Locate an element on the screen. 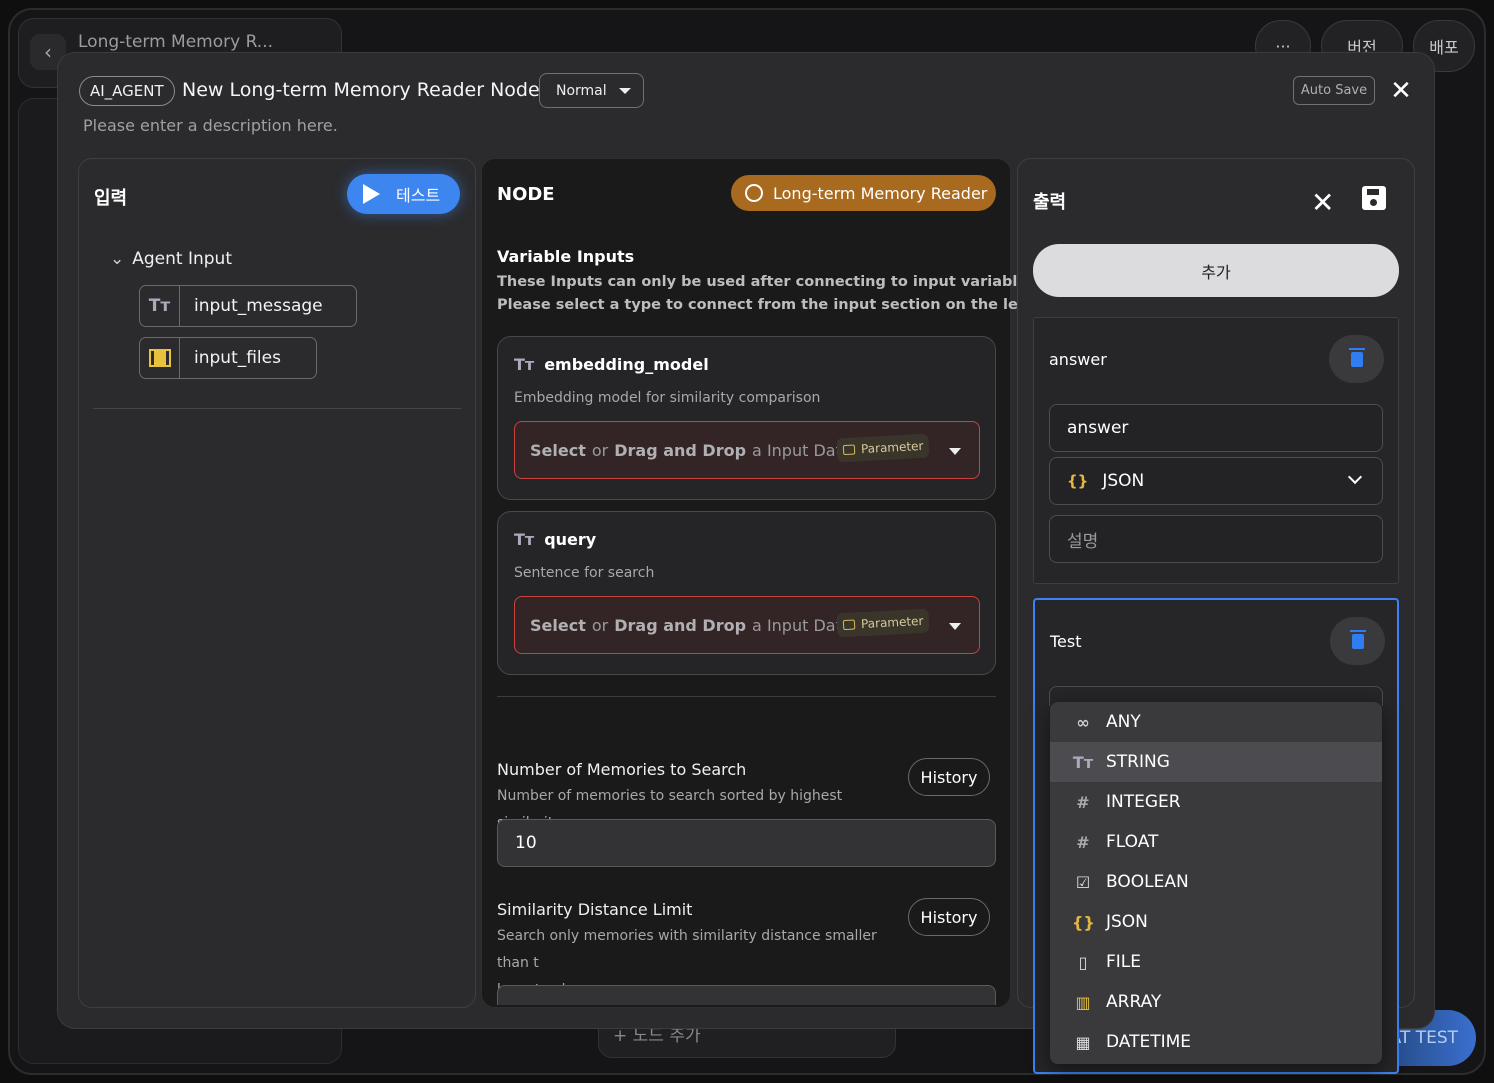 This screenshot has height=1083, width=1494. play-icon is located at coordinates (371, 194).